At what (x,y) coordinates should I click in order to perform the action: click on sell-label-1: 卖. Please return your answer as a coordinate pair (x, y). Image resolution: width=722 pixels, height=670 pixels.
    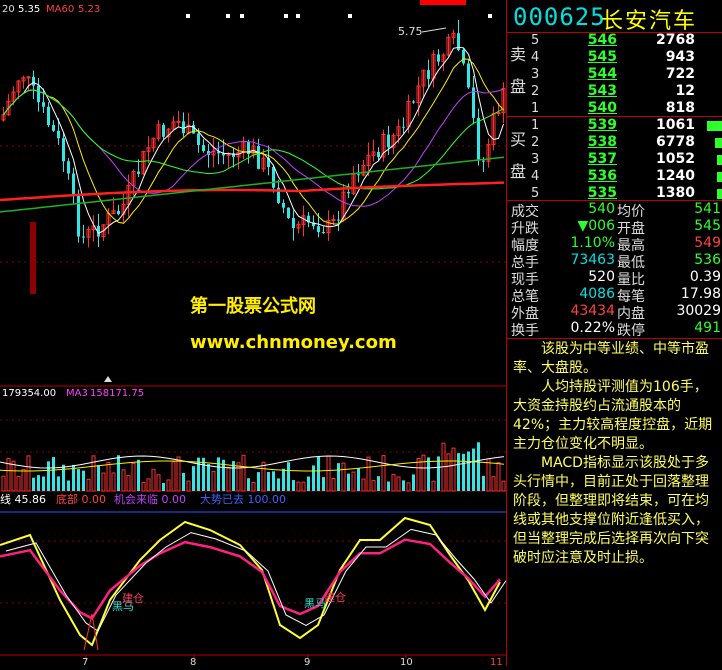
    Looking at the image, I should click on (518, 54).